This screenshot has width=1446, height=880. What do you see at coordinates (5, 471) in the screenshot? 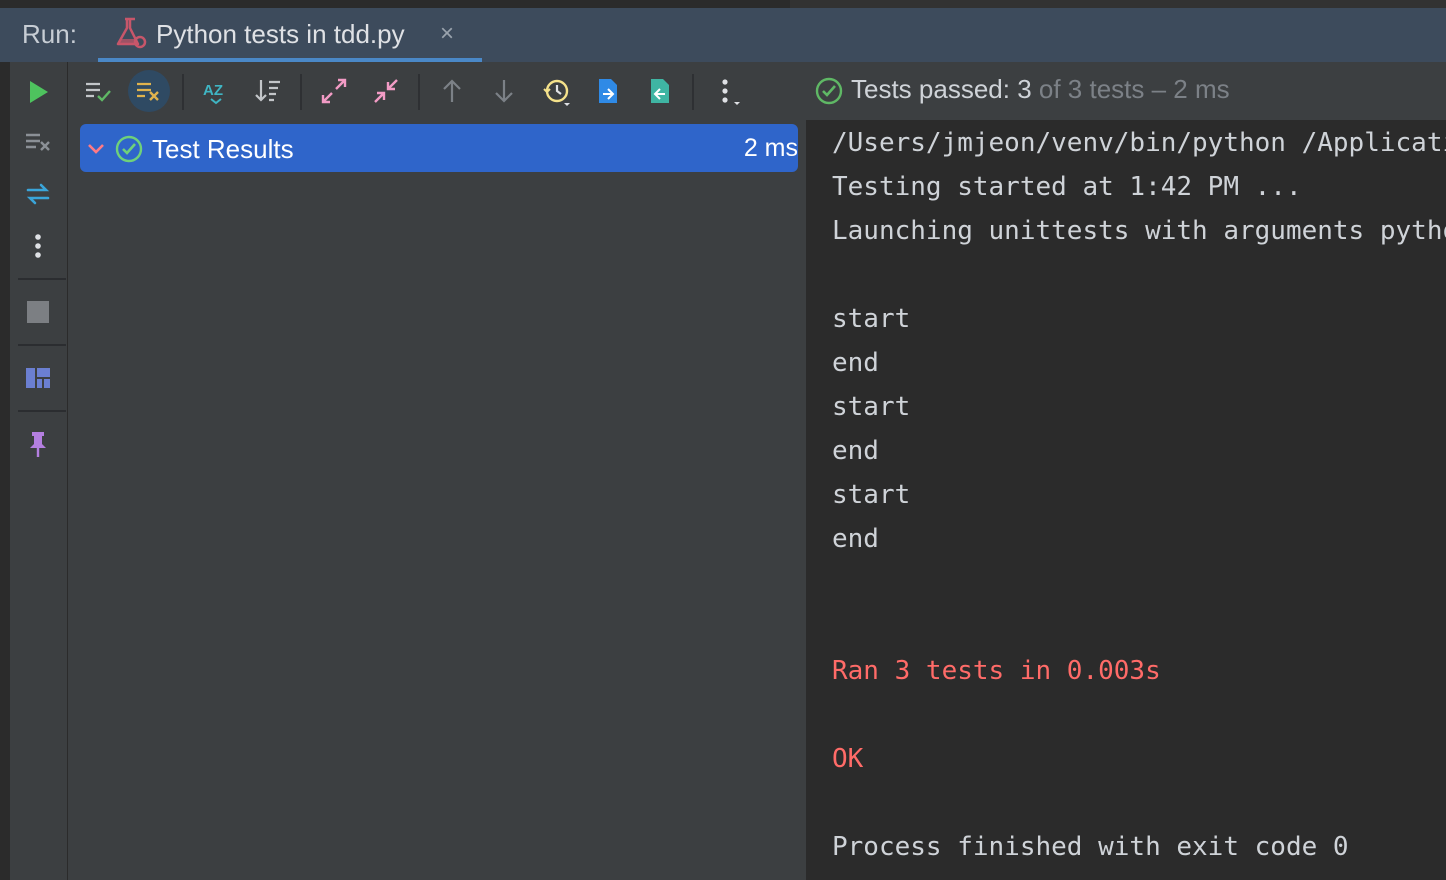
I see `left-gutter` at bounding box center [5, 471].